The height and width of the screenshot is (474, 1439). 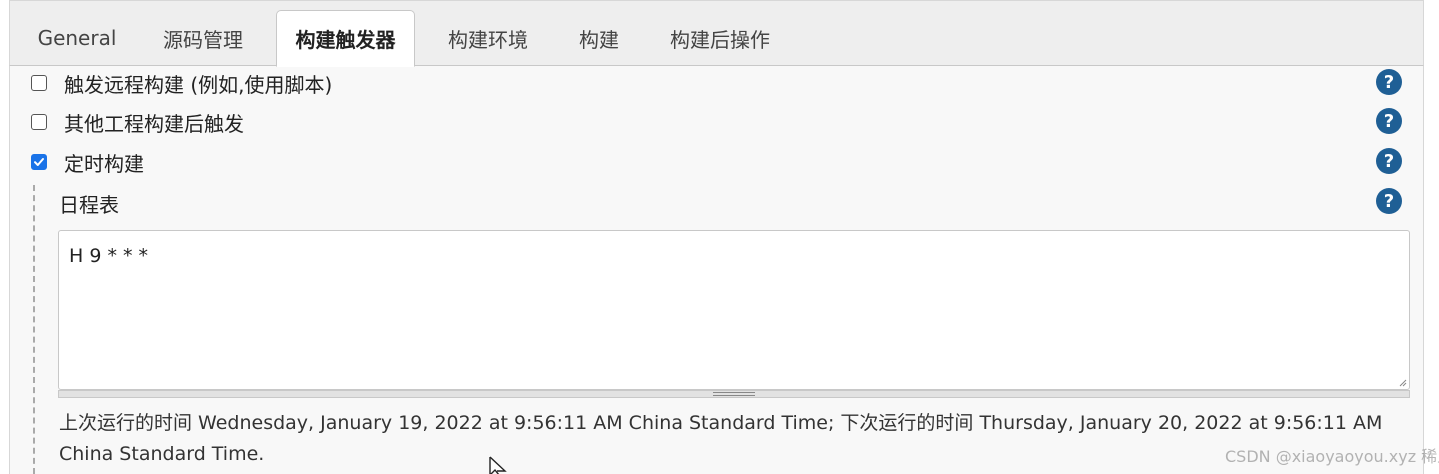 I want to click on trigger-remote-checkbox, so click(x=39, y=83).